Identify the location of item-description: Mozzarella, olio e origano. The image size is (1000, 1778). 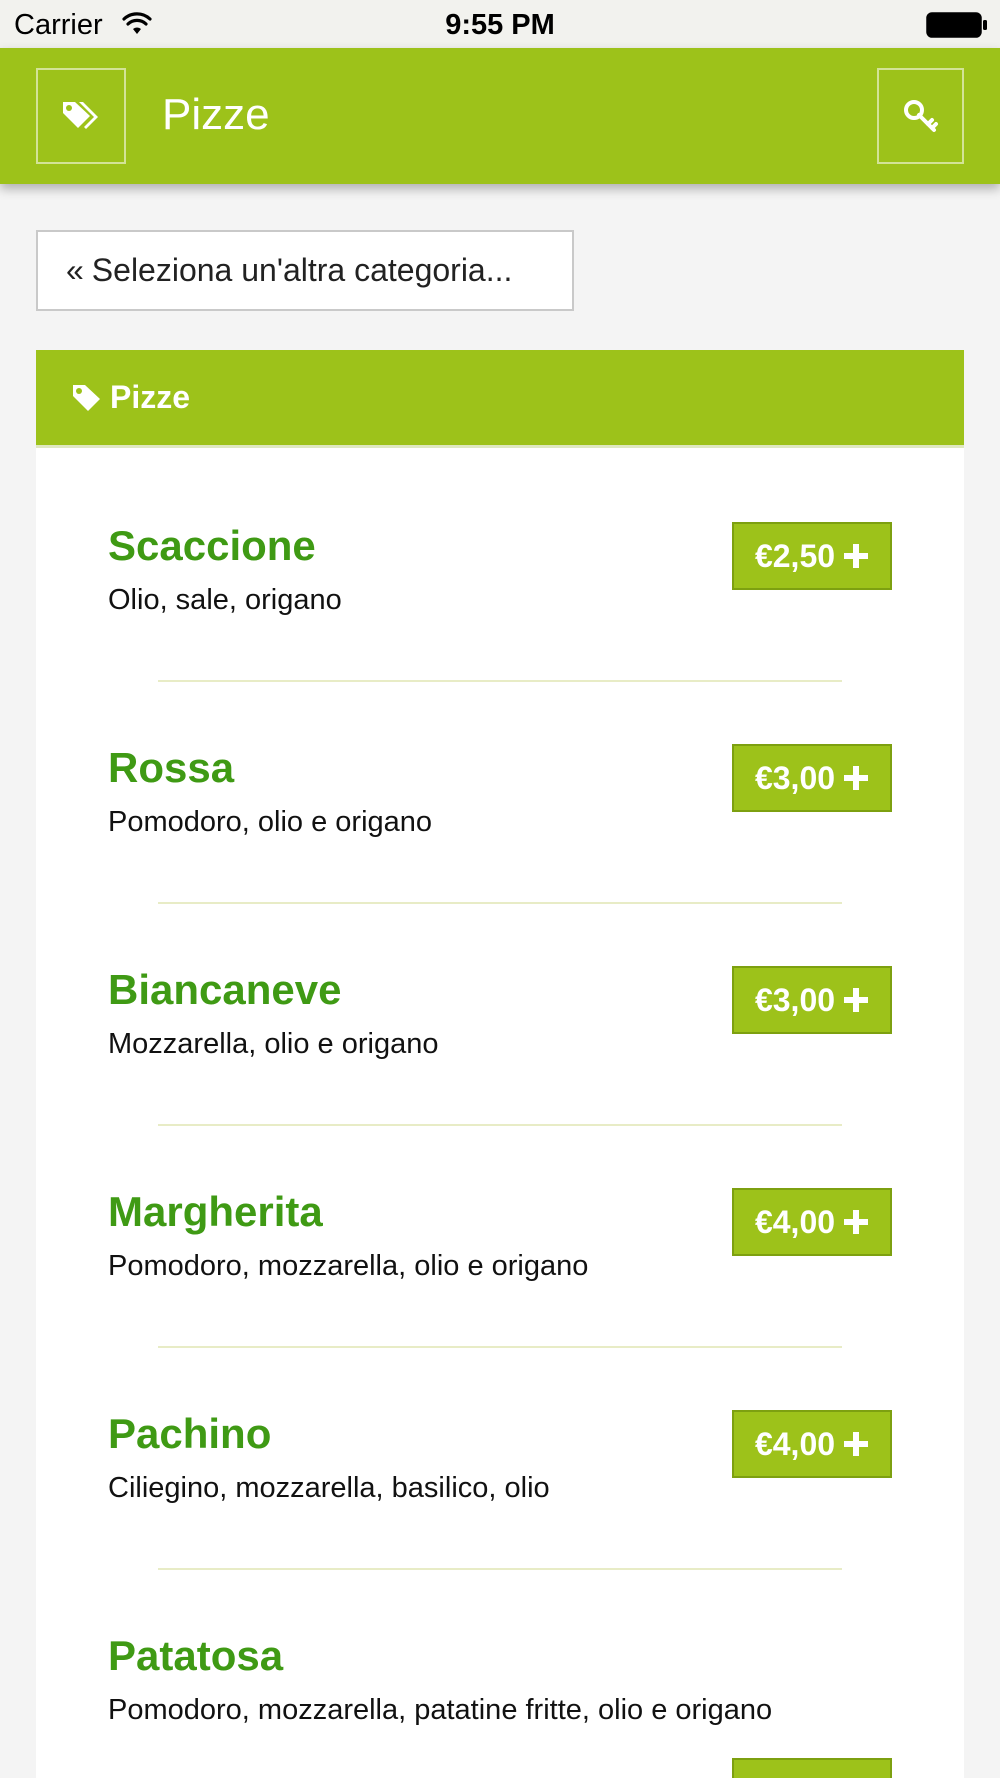
(273, 1044).